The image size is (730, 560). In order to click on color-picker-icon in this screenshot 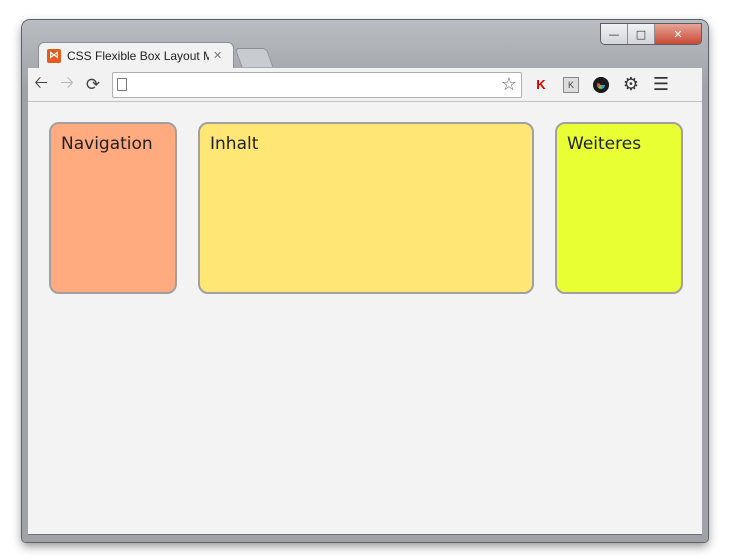, I will do `click(601, 85)`.